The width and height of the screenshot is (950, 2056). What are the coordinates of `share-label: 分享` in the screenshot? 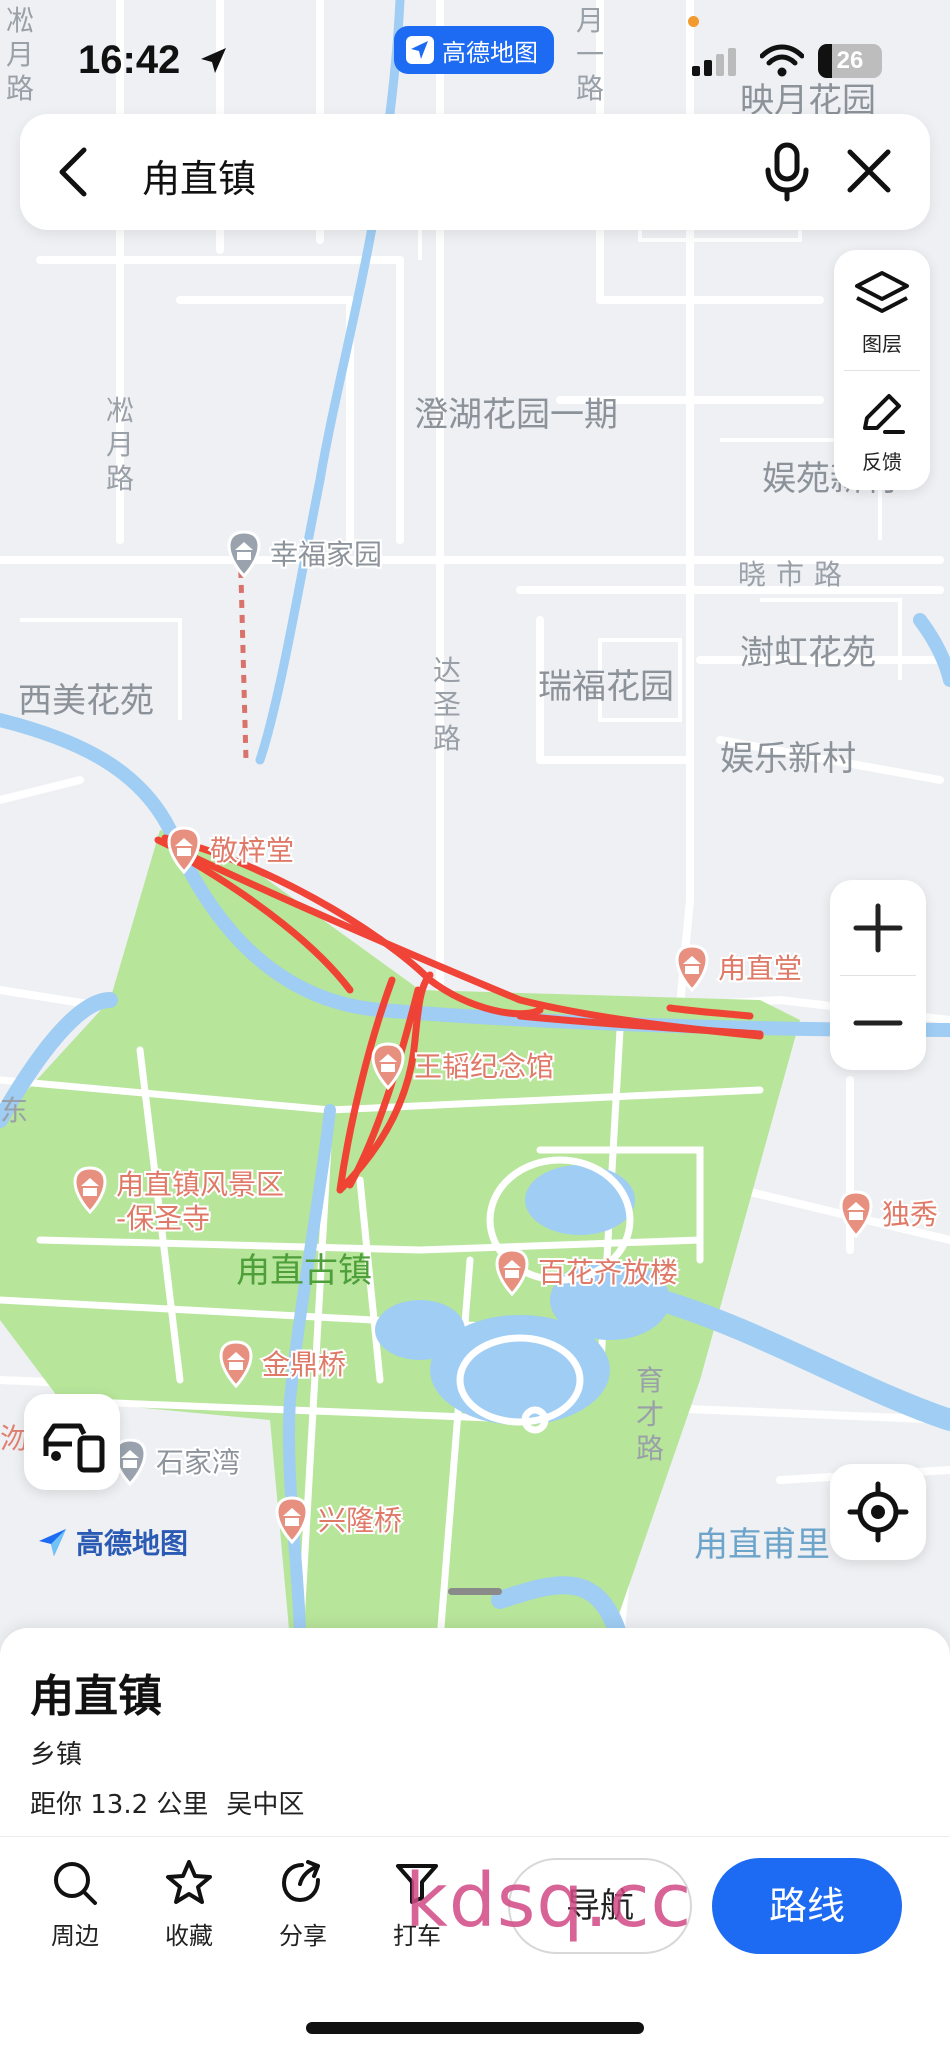 It's located at (303, 1936).